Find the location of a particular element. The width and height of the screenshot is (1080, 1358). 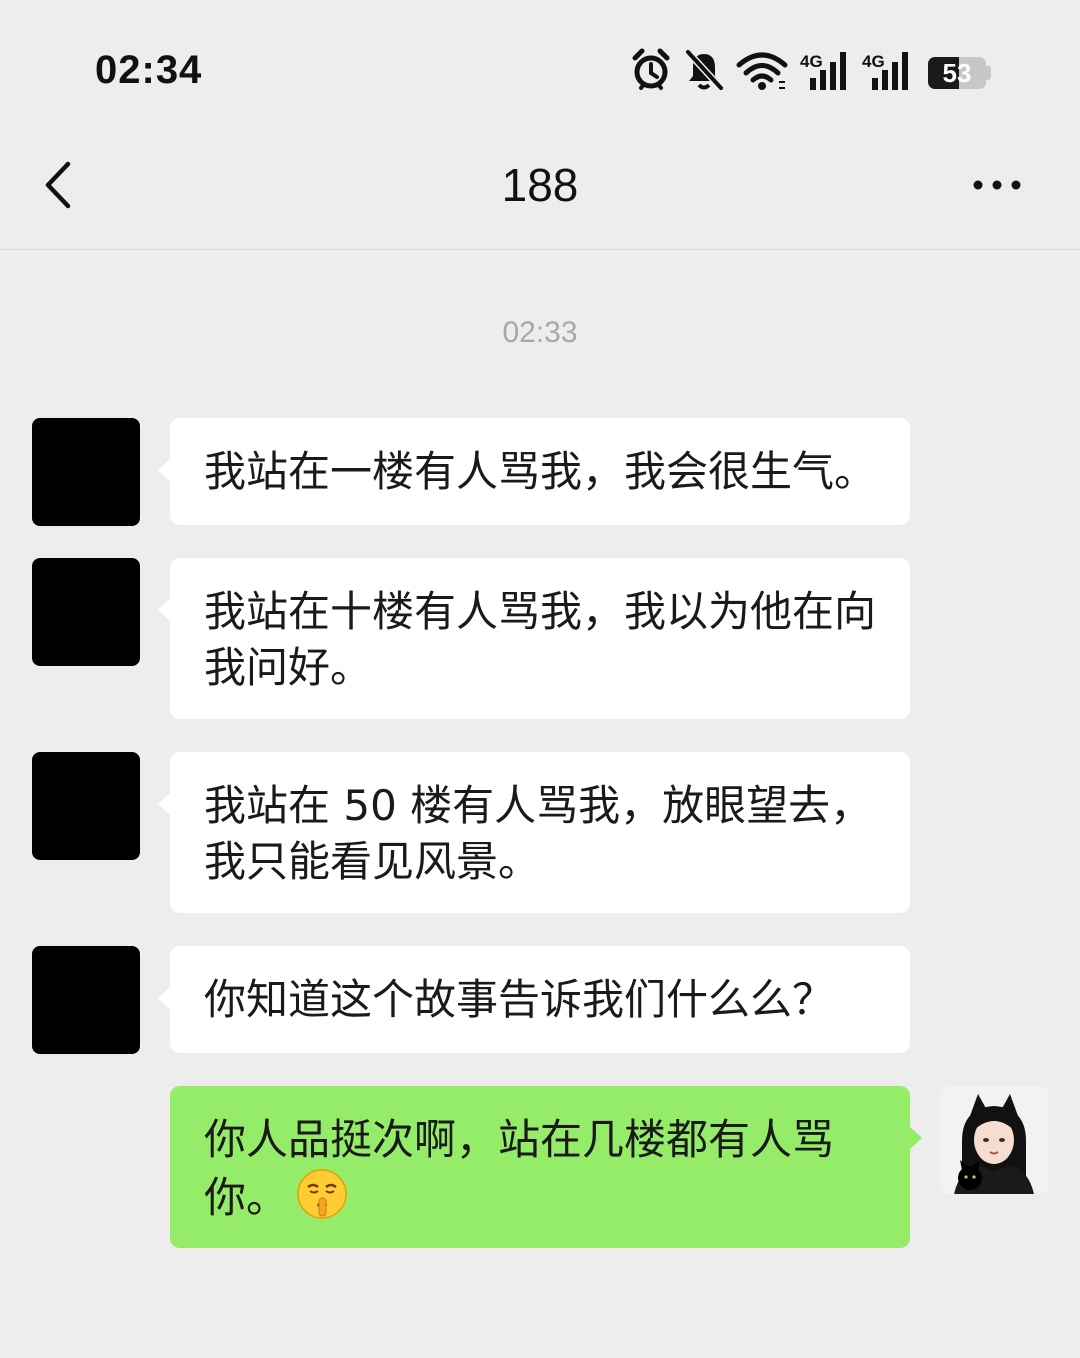

battery-tip is located at coordinates (988, 73).